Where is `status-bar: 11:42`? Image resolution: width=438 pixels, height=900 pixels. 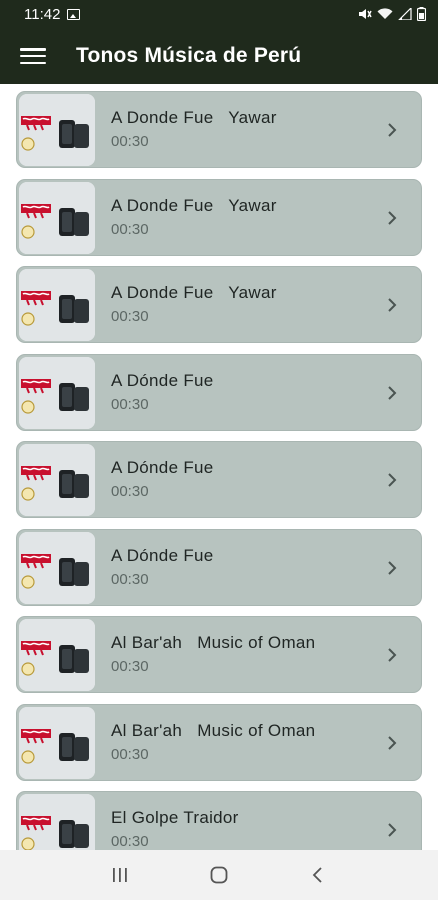
status-bar: 11:42 is located at coordinates (219, 14).